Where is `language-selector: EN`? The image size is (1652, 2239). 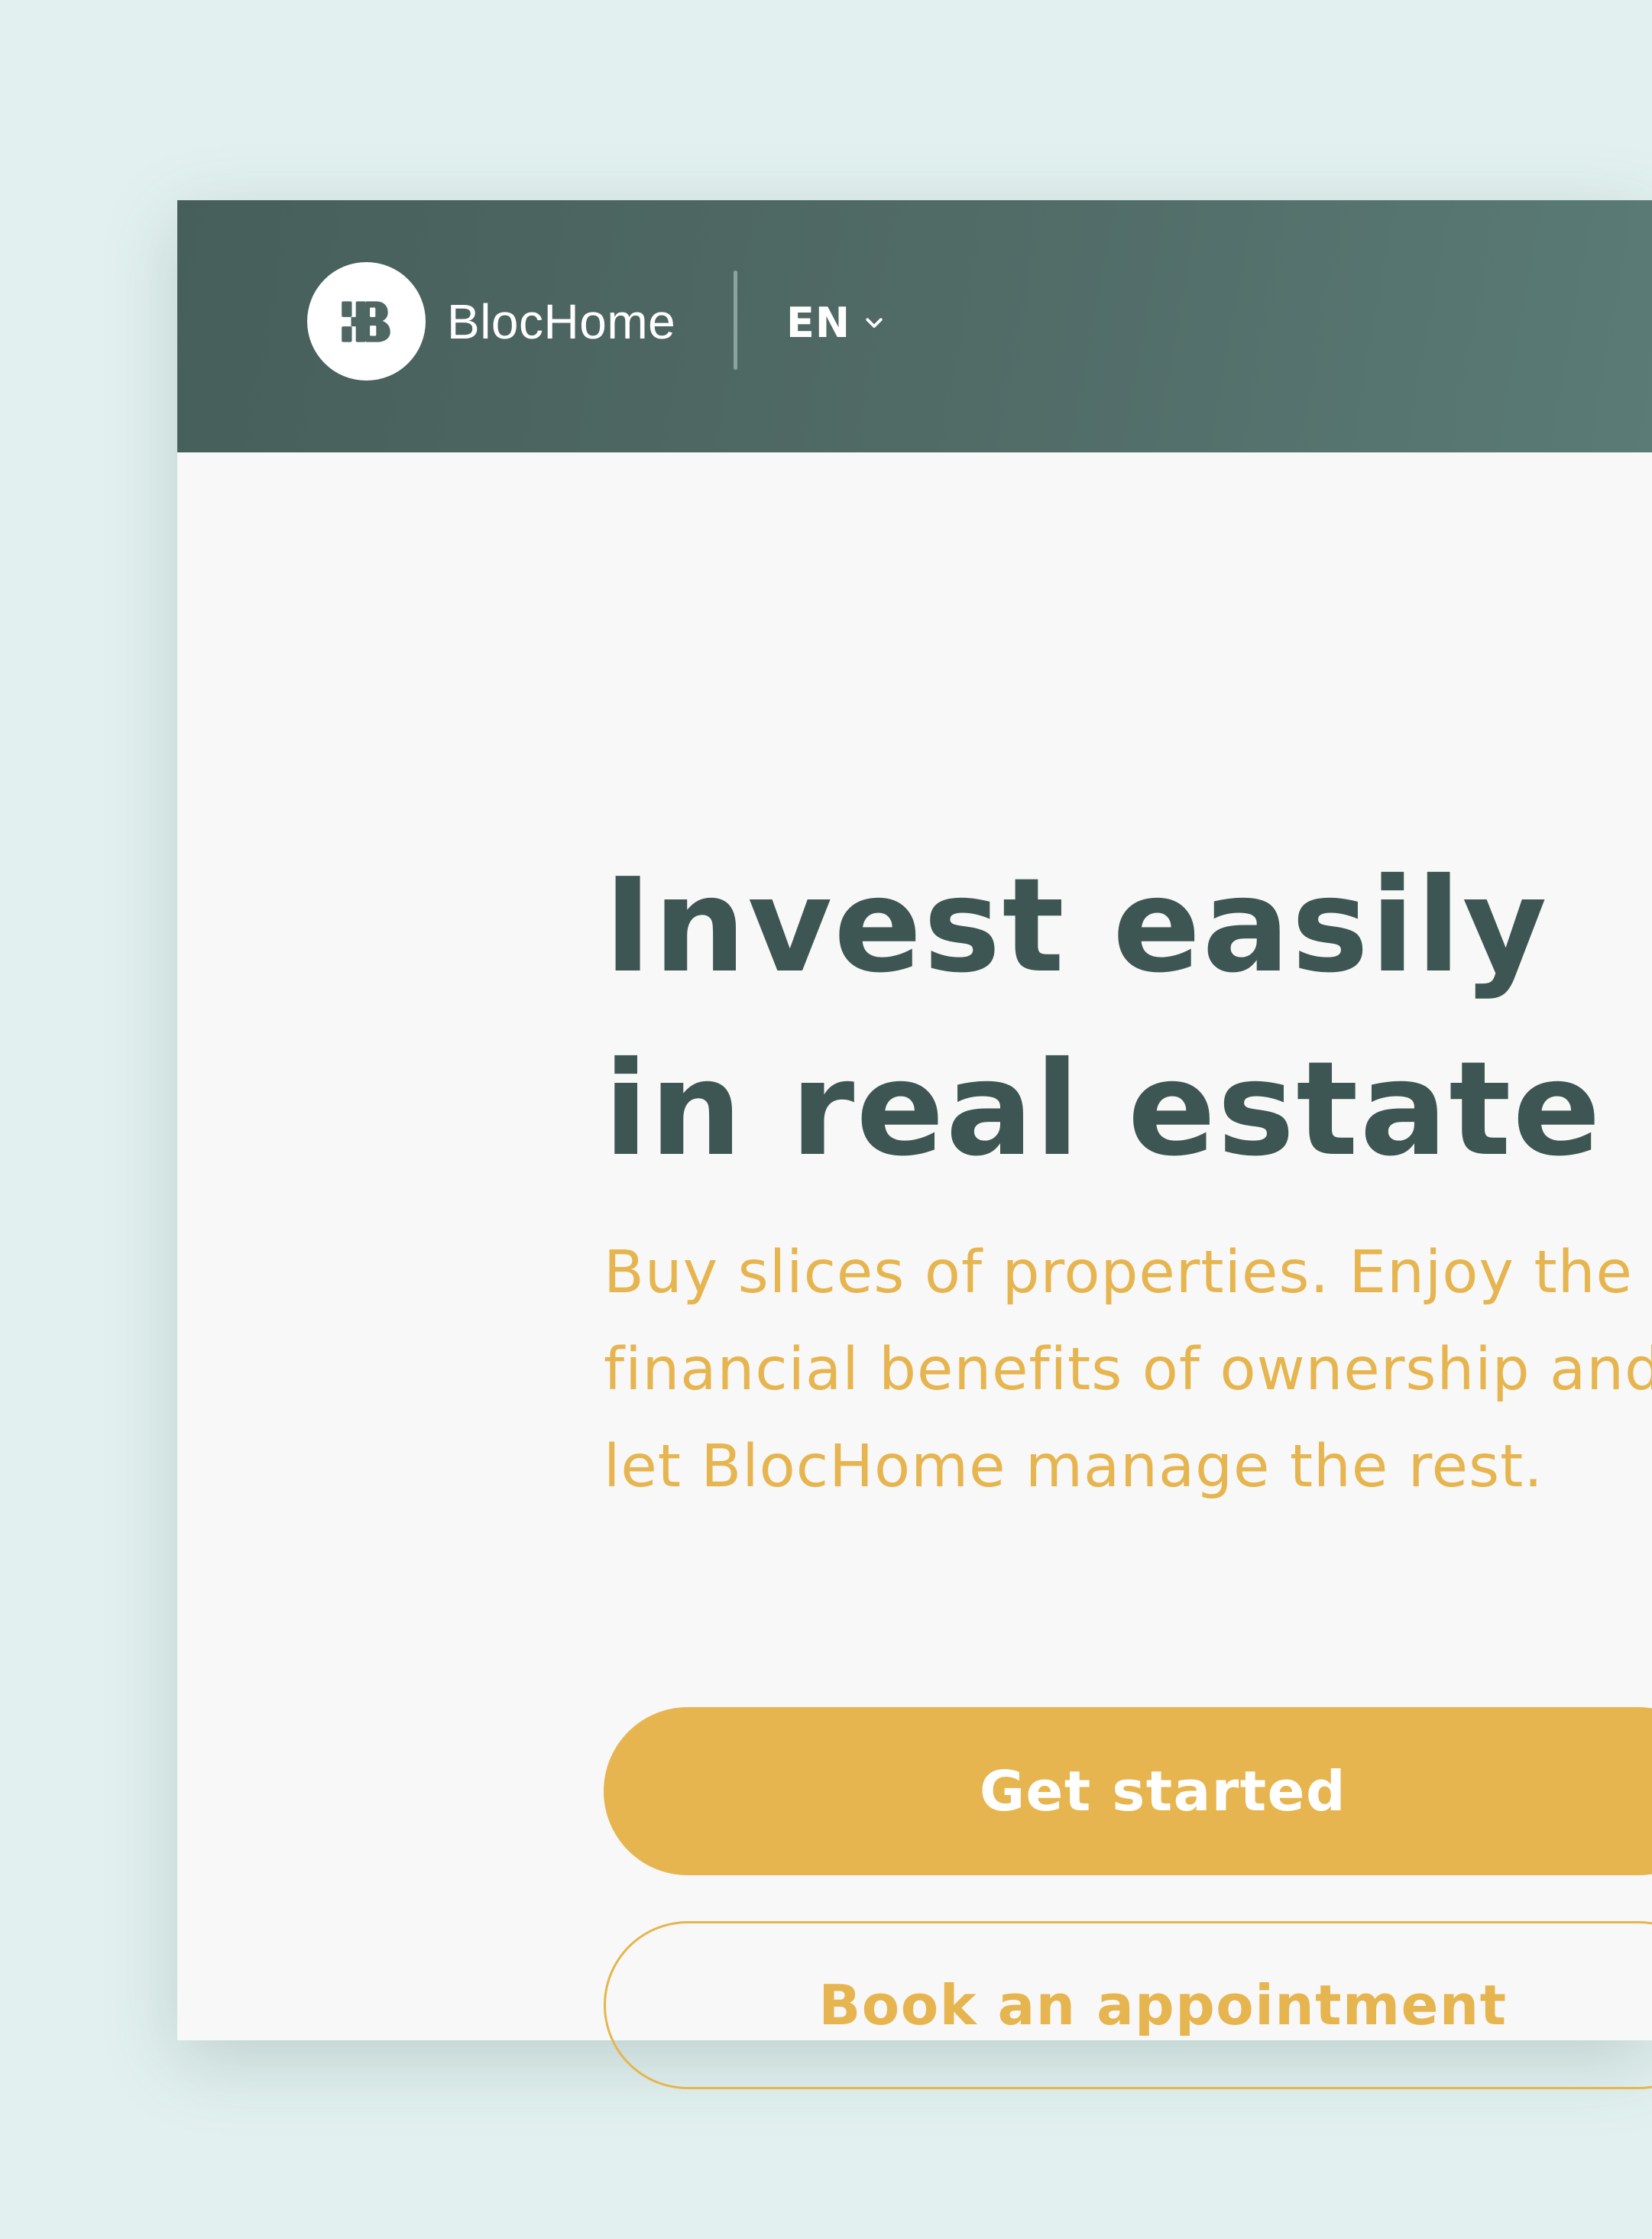
language-selector: EN is located at coordinates (836, 322).